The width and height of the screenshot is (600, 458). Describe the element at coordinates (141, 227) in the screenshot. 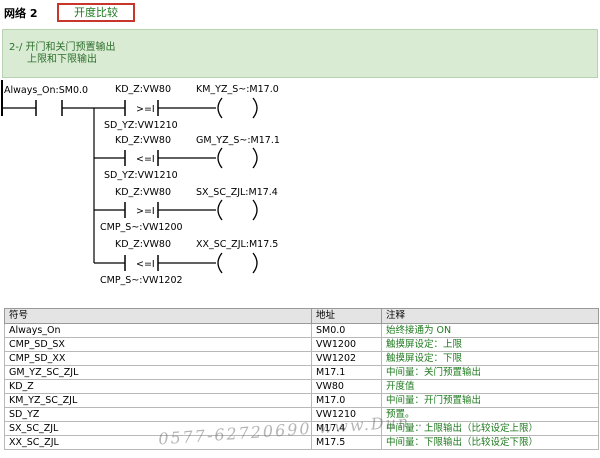

I see `rung-3-in2: CMP_S~:VW1200` at that location.